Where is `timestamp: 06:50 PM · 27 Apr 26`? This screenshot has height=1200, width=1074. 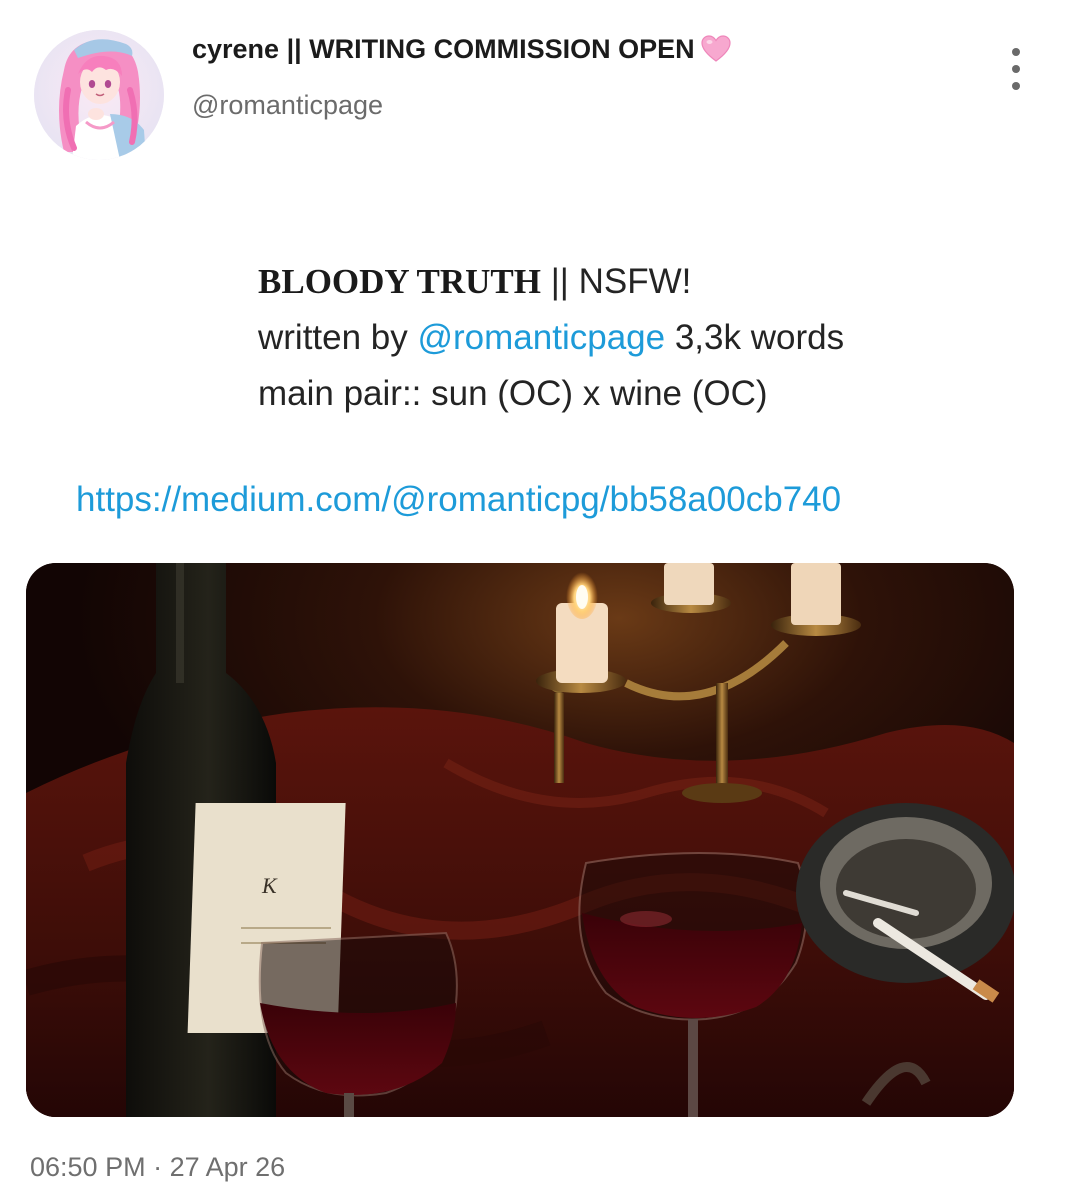
timestamp: 06:50 PM · 27 Apr 26 is located at coordinates (157, 1167).